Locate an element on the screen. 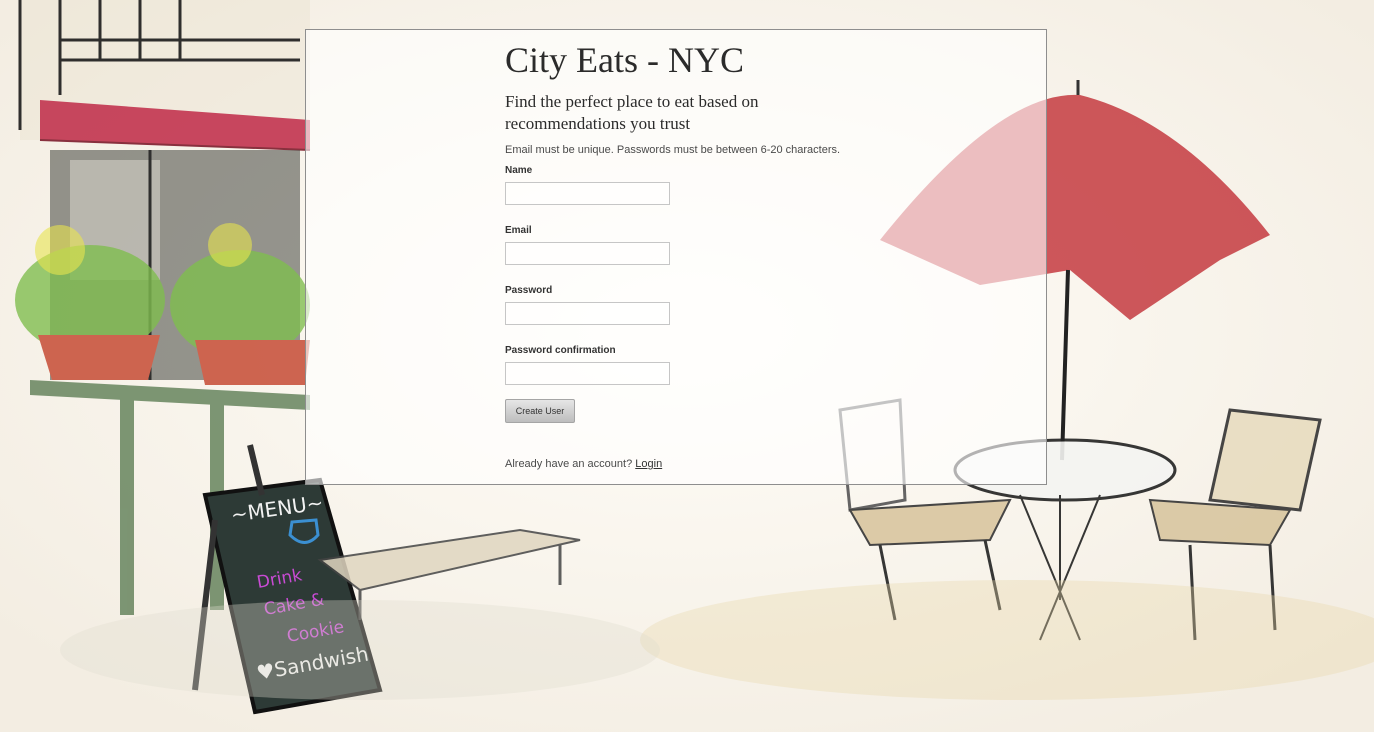 The height and width of the screenshot is (732, 1374). create-user-button: Create User is located at coordinates (540, 411).